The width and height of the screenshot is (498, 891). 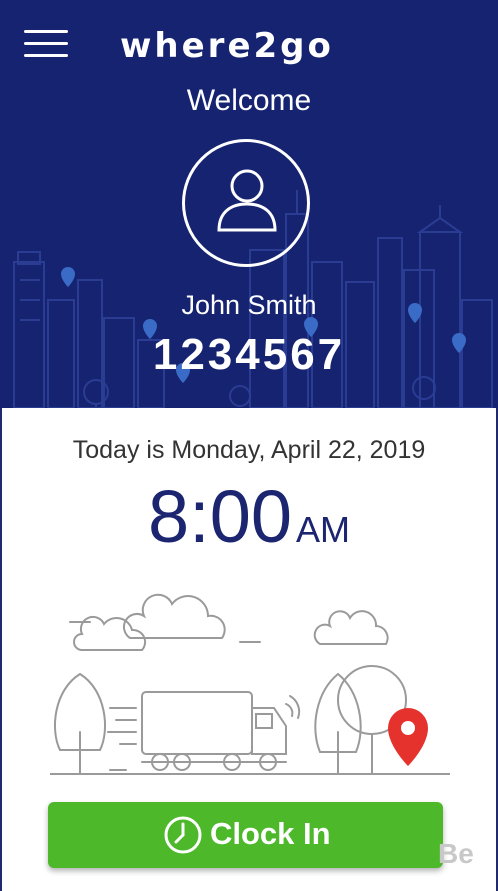 I want to click on employee-id: 1234567, so click(x=249, y=354).